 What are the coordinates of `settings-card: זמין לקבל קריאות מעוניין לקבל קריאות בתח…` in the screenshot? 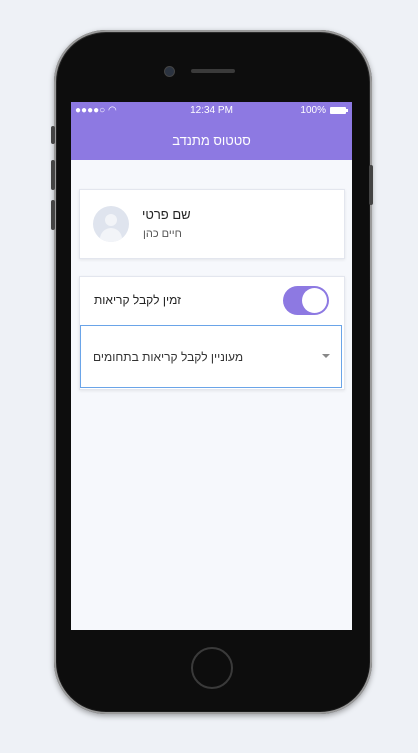 It's located at (212, 333).